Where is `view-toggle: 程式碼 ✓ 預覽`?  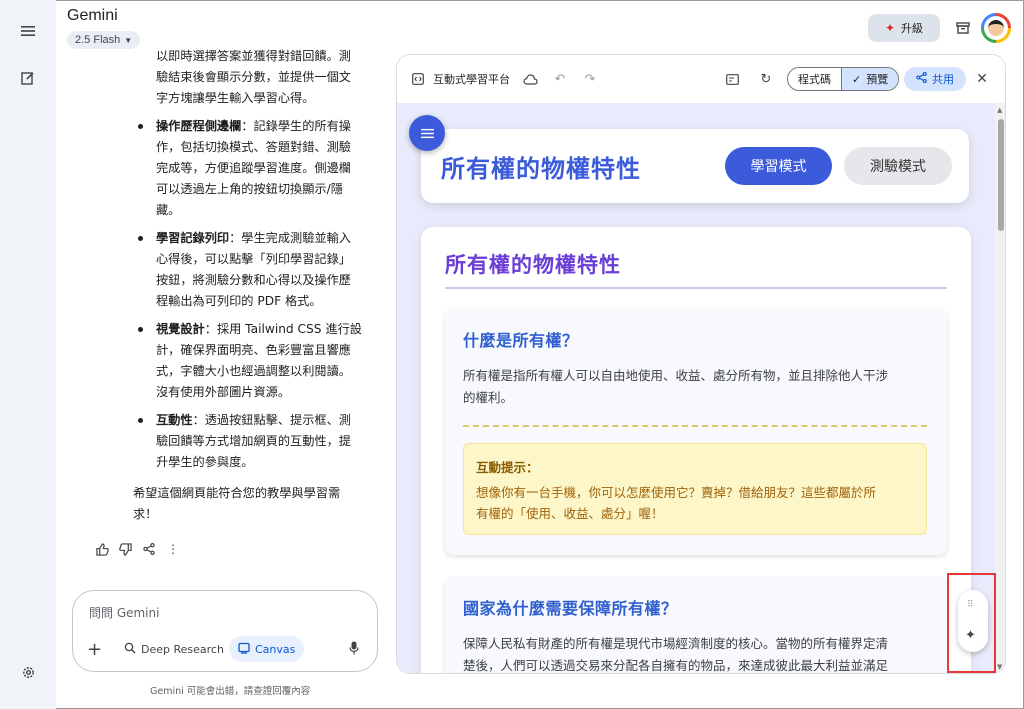 view-toggle: 程式碼 ✓ 預覽 is located at coordinates (843, 79).